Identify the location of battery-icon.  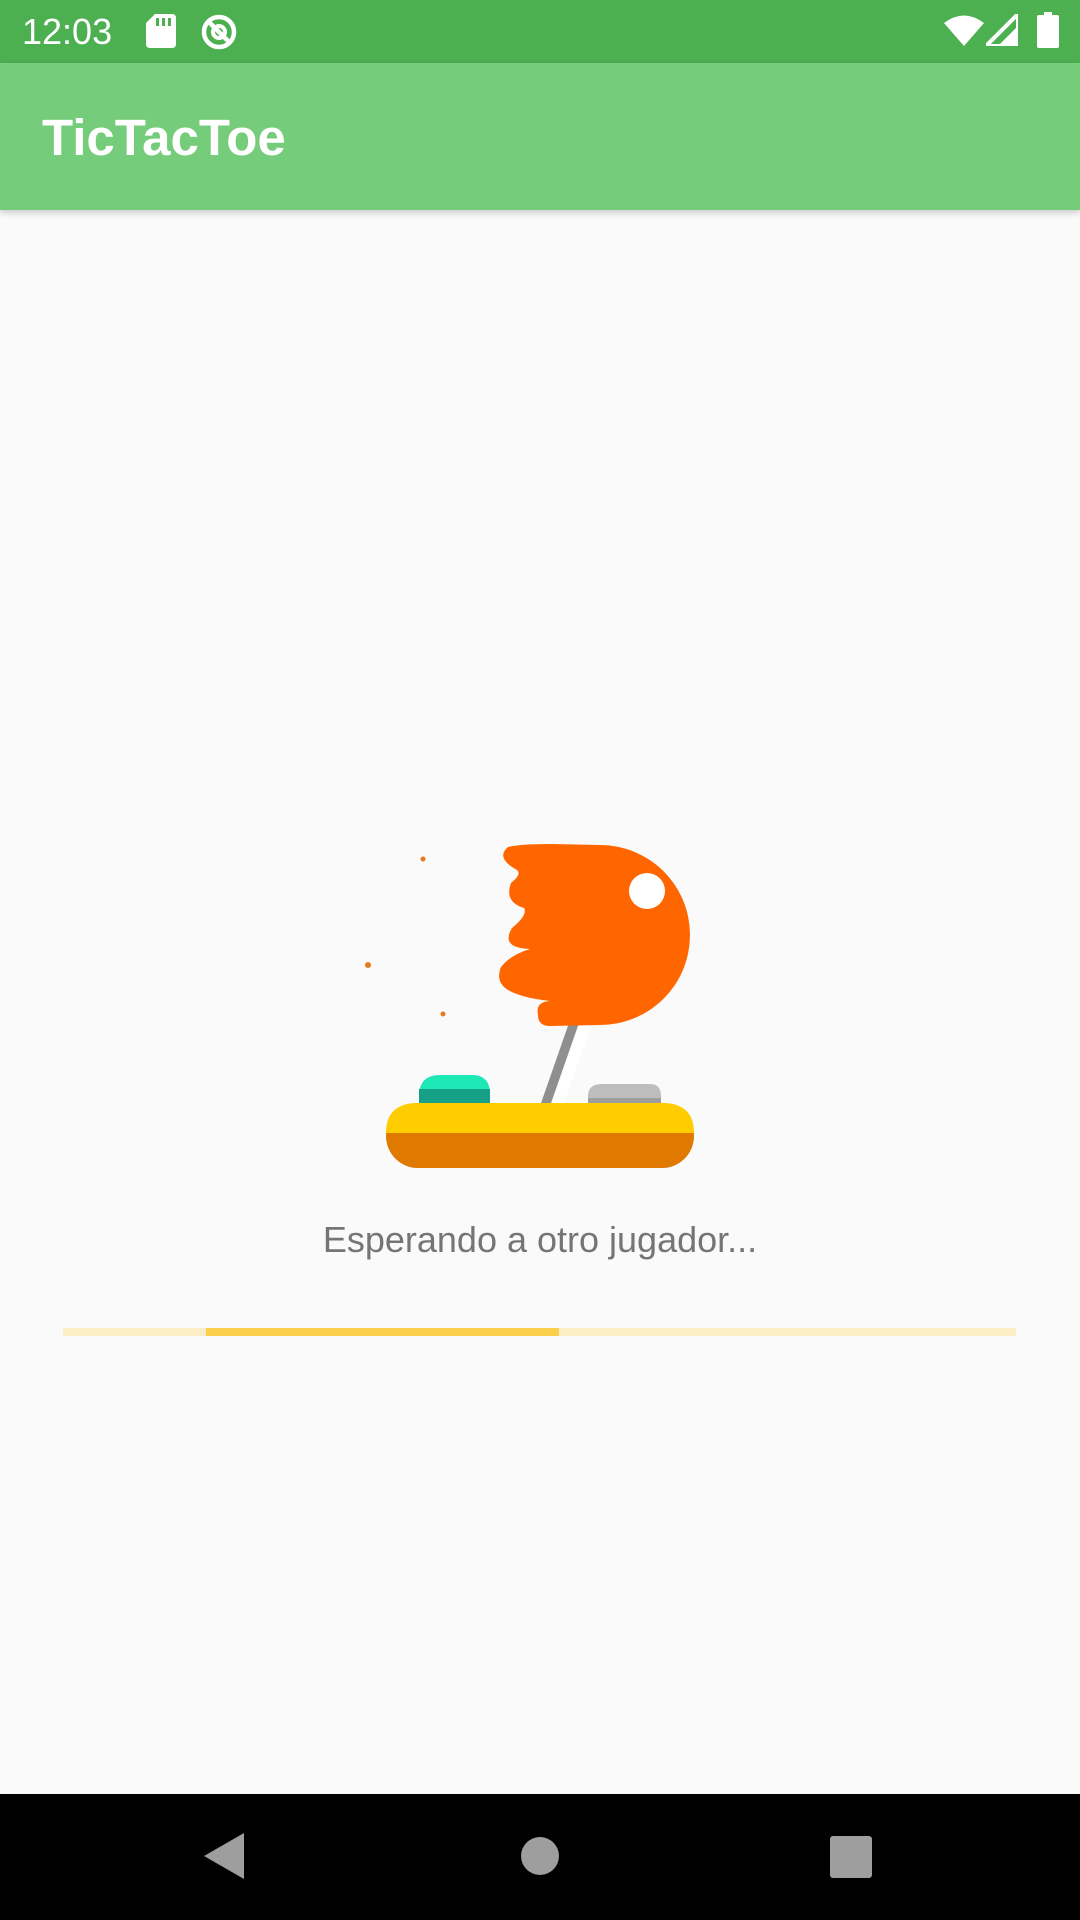
(1048, 30).